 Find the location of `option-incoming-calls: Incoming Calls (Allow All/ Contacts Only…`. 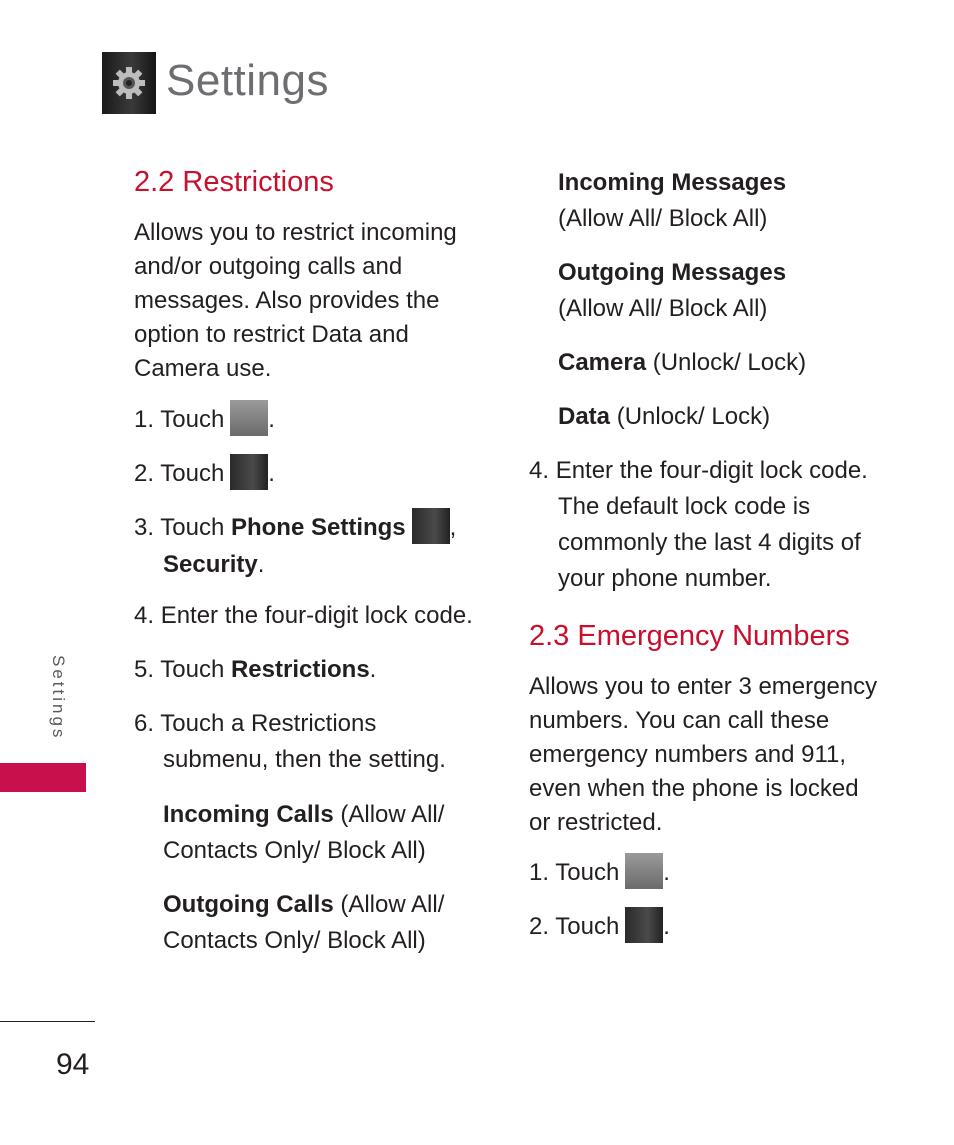

option-incoming-calls: Incoming Calls (Allow All/ Contacts Only… is located at coordinates (304, 832).